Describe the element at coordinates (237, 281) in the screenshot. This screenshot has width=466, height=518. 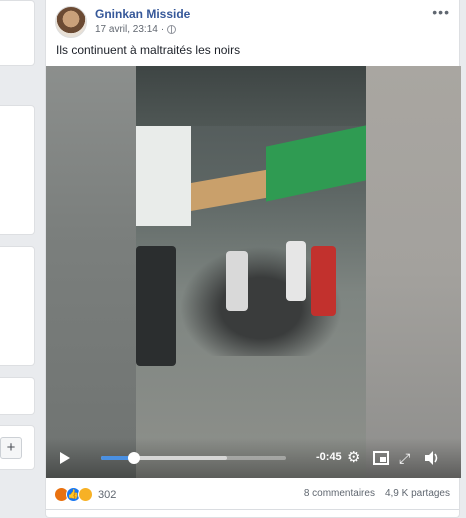
I see `video-figure-light` at that location.